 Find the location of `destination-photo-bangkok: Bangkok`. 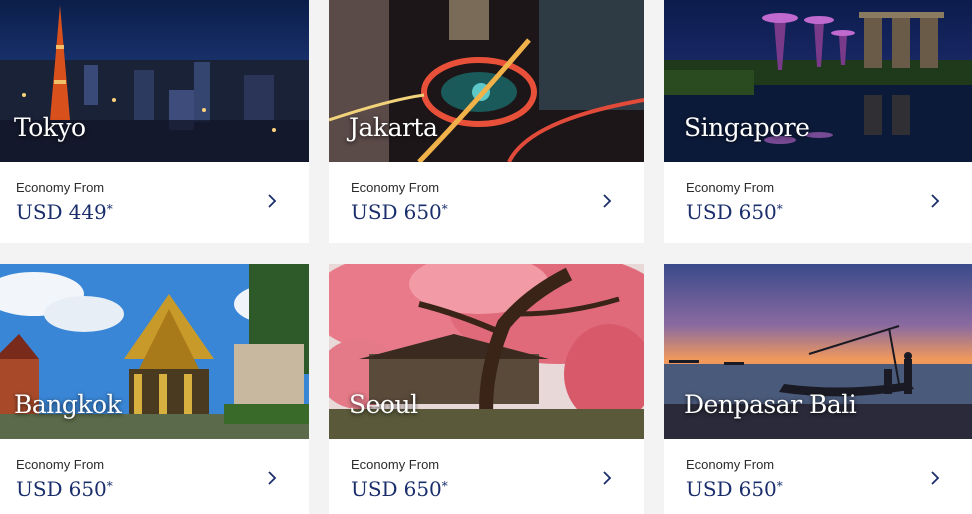

destination-photo-bangkok: Bangkok is located at coordinates (154, 351).